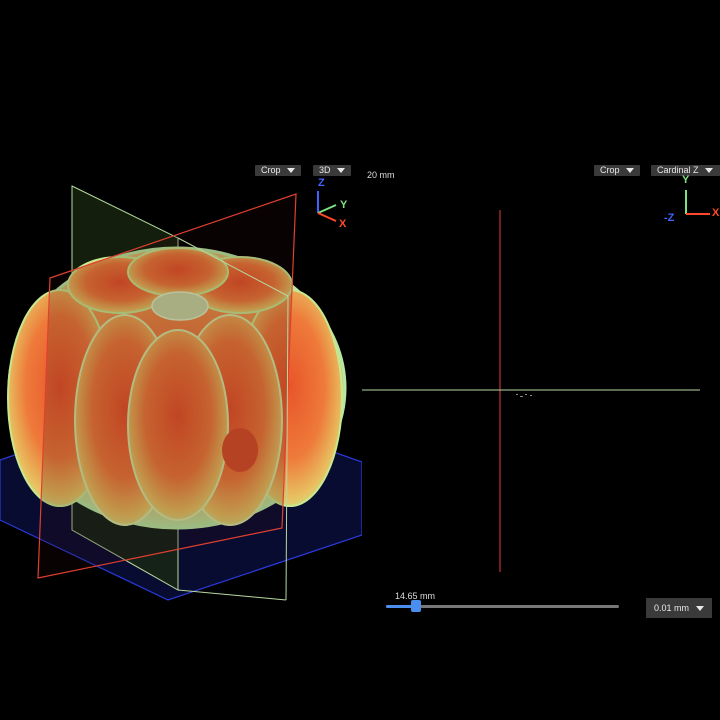  I want to click on slider-thumb, so click(416, 606).